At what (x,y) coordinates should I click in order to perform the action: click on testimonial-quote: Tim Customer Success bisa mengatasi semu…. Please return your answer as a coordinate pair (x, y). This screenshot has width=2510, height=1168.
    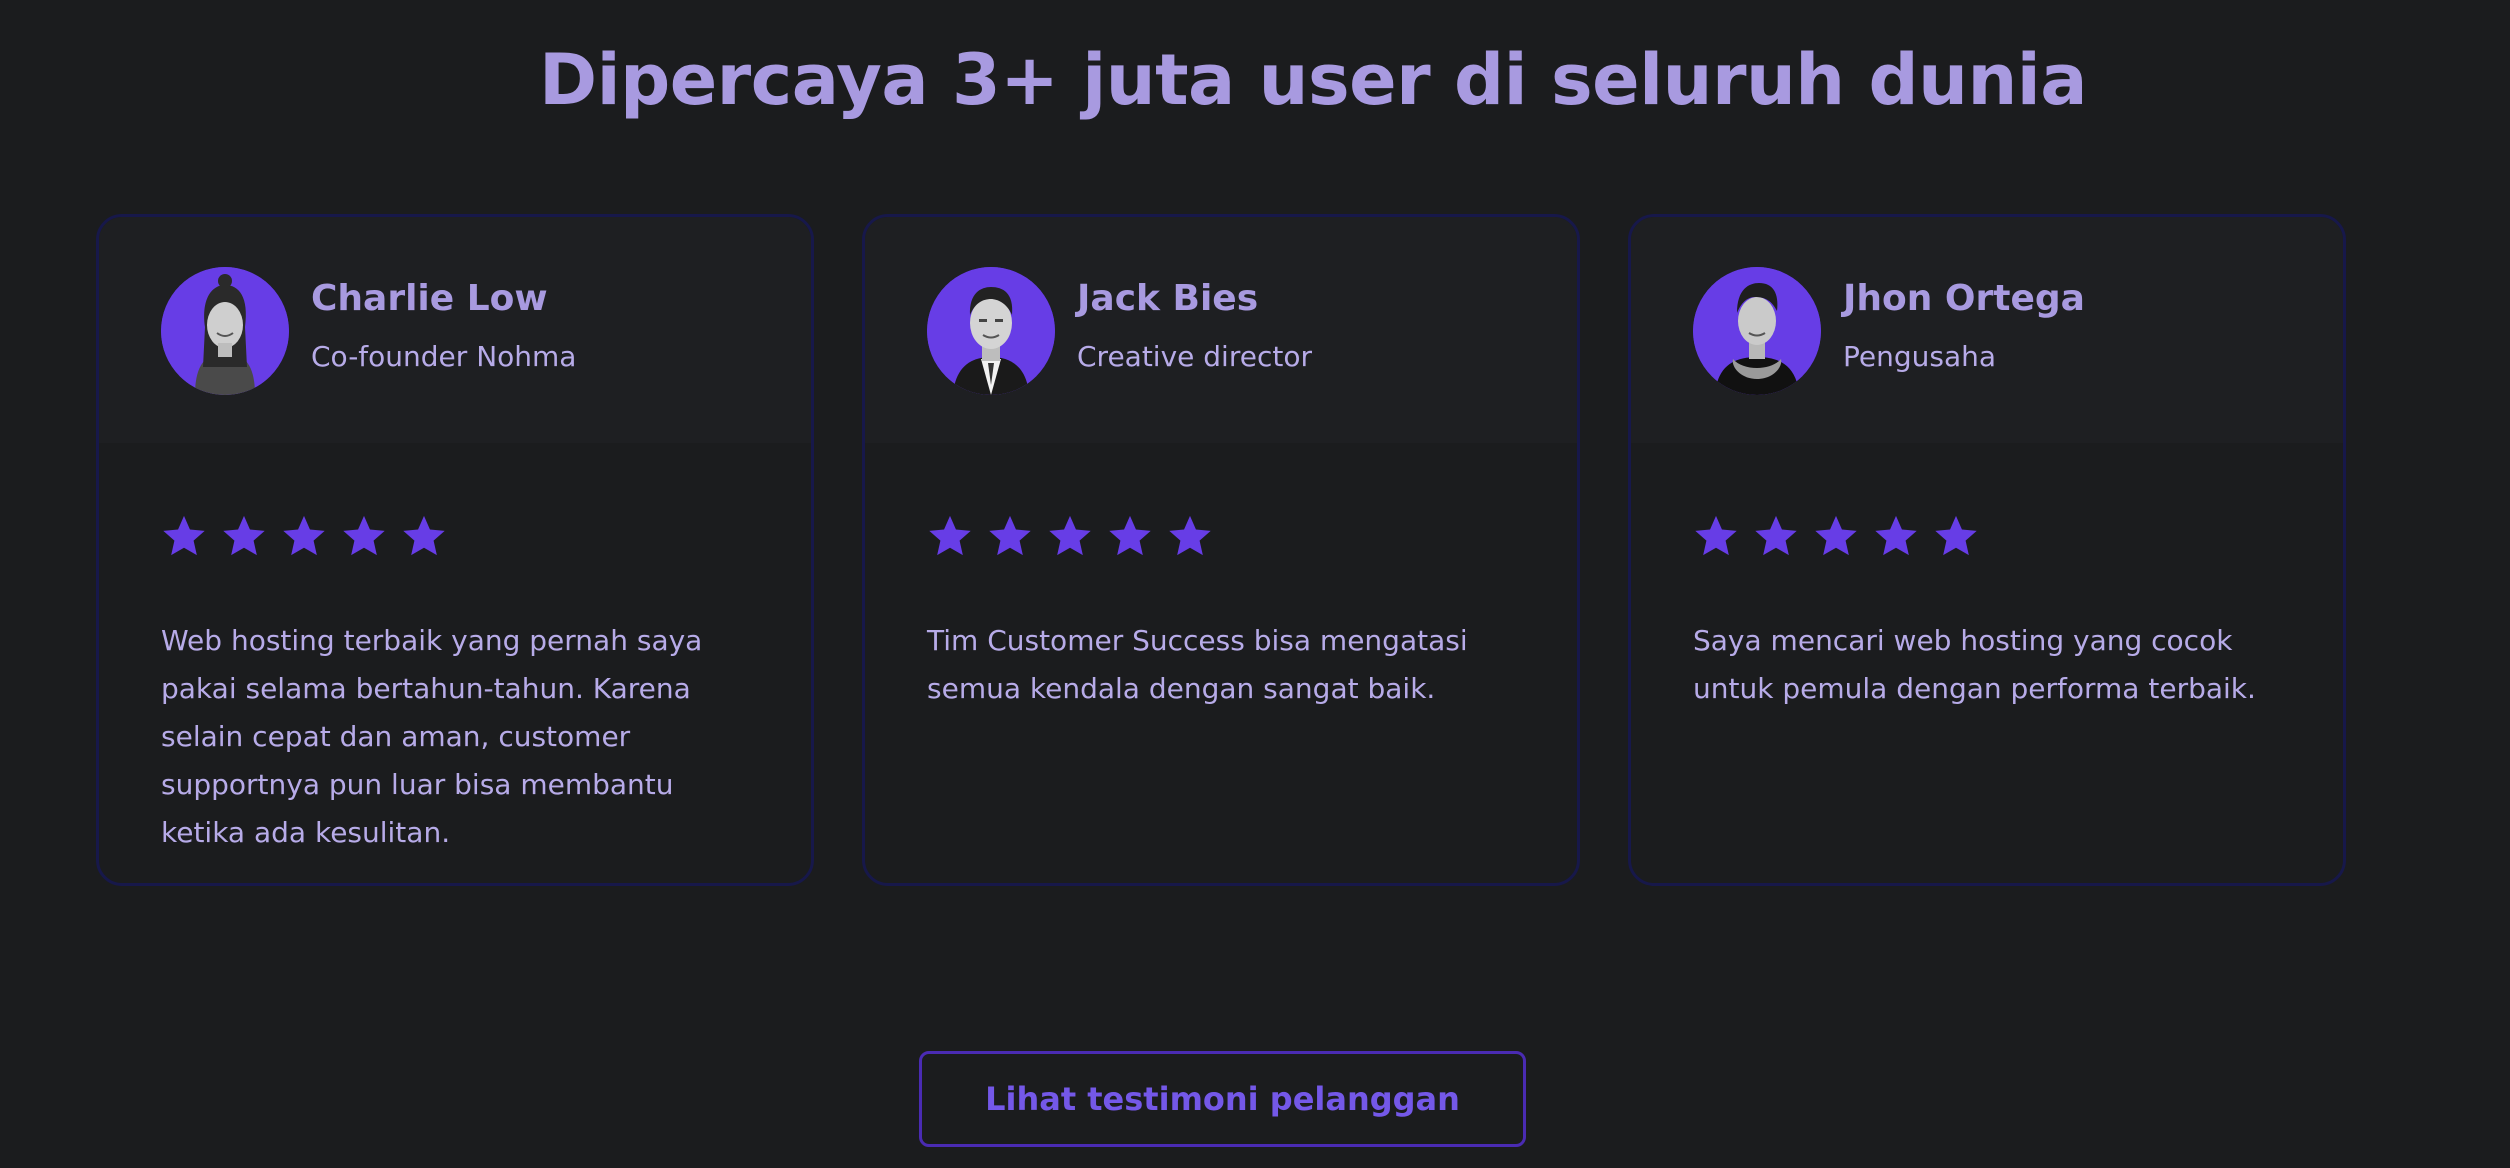
    Looking at the image, I should click on (1197, 664).